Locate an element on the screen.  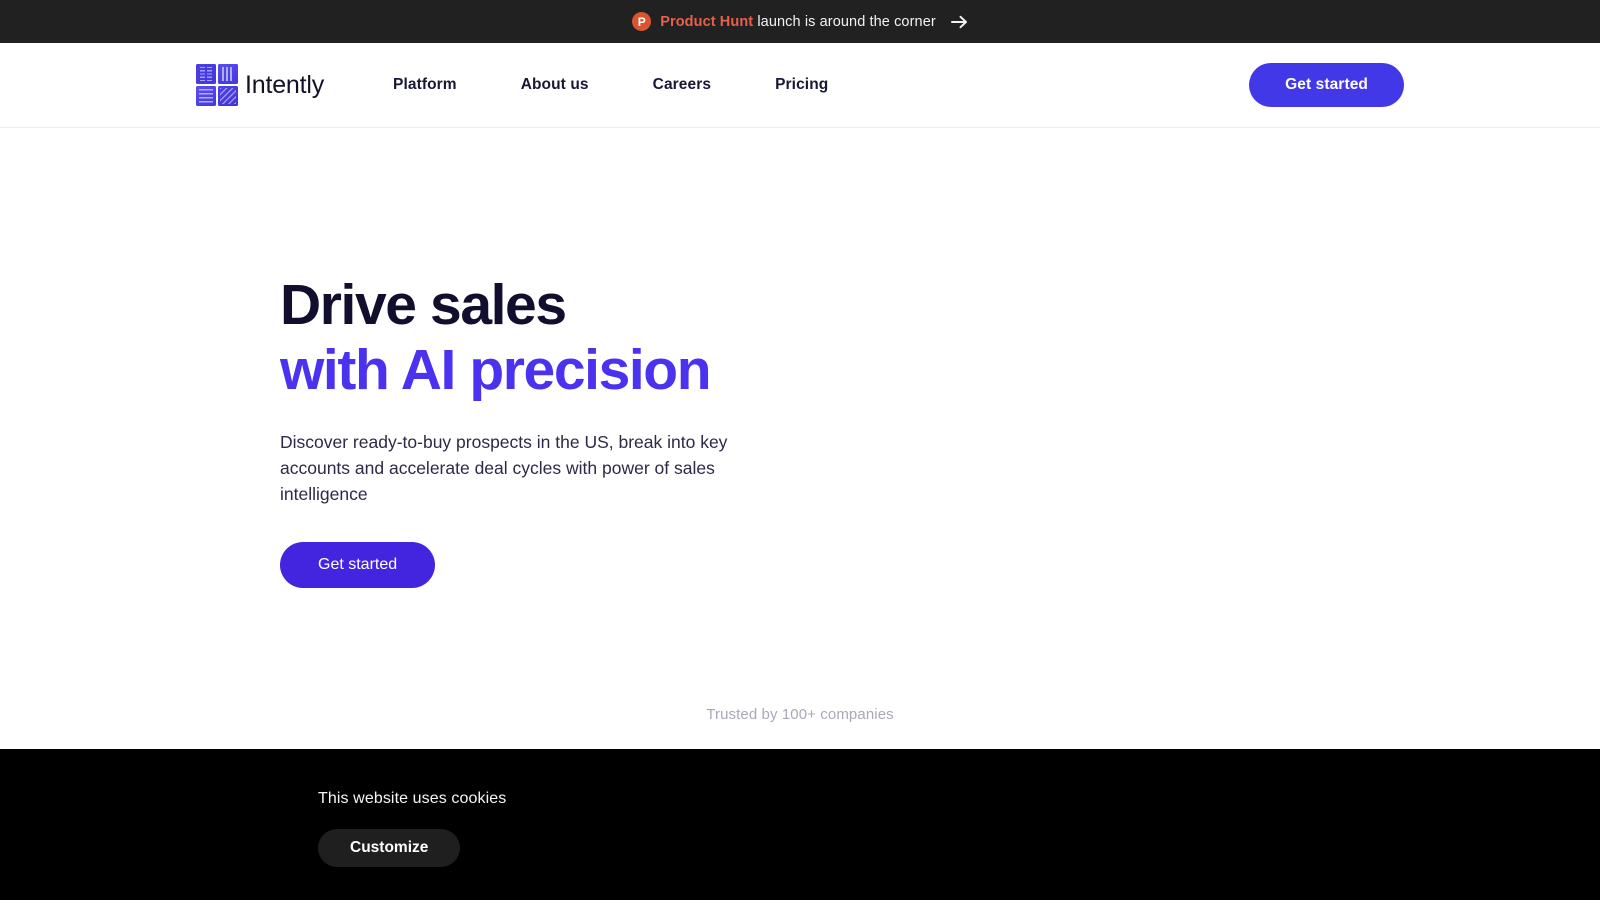
announcement-message: launch is around the corner is located at coordinates (844, 21).